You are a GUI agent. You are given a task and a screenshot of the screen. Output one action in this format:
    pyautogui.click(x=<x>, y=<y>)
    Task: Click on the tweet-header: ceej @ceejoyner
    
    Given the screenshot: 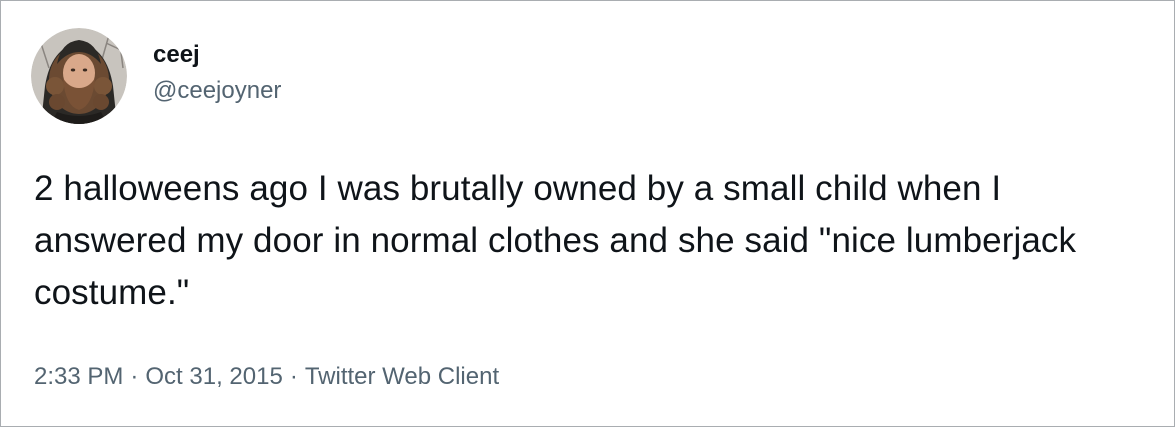 What is the action you would take?
    pyautogui.click(x=156, y=76)
    